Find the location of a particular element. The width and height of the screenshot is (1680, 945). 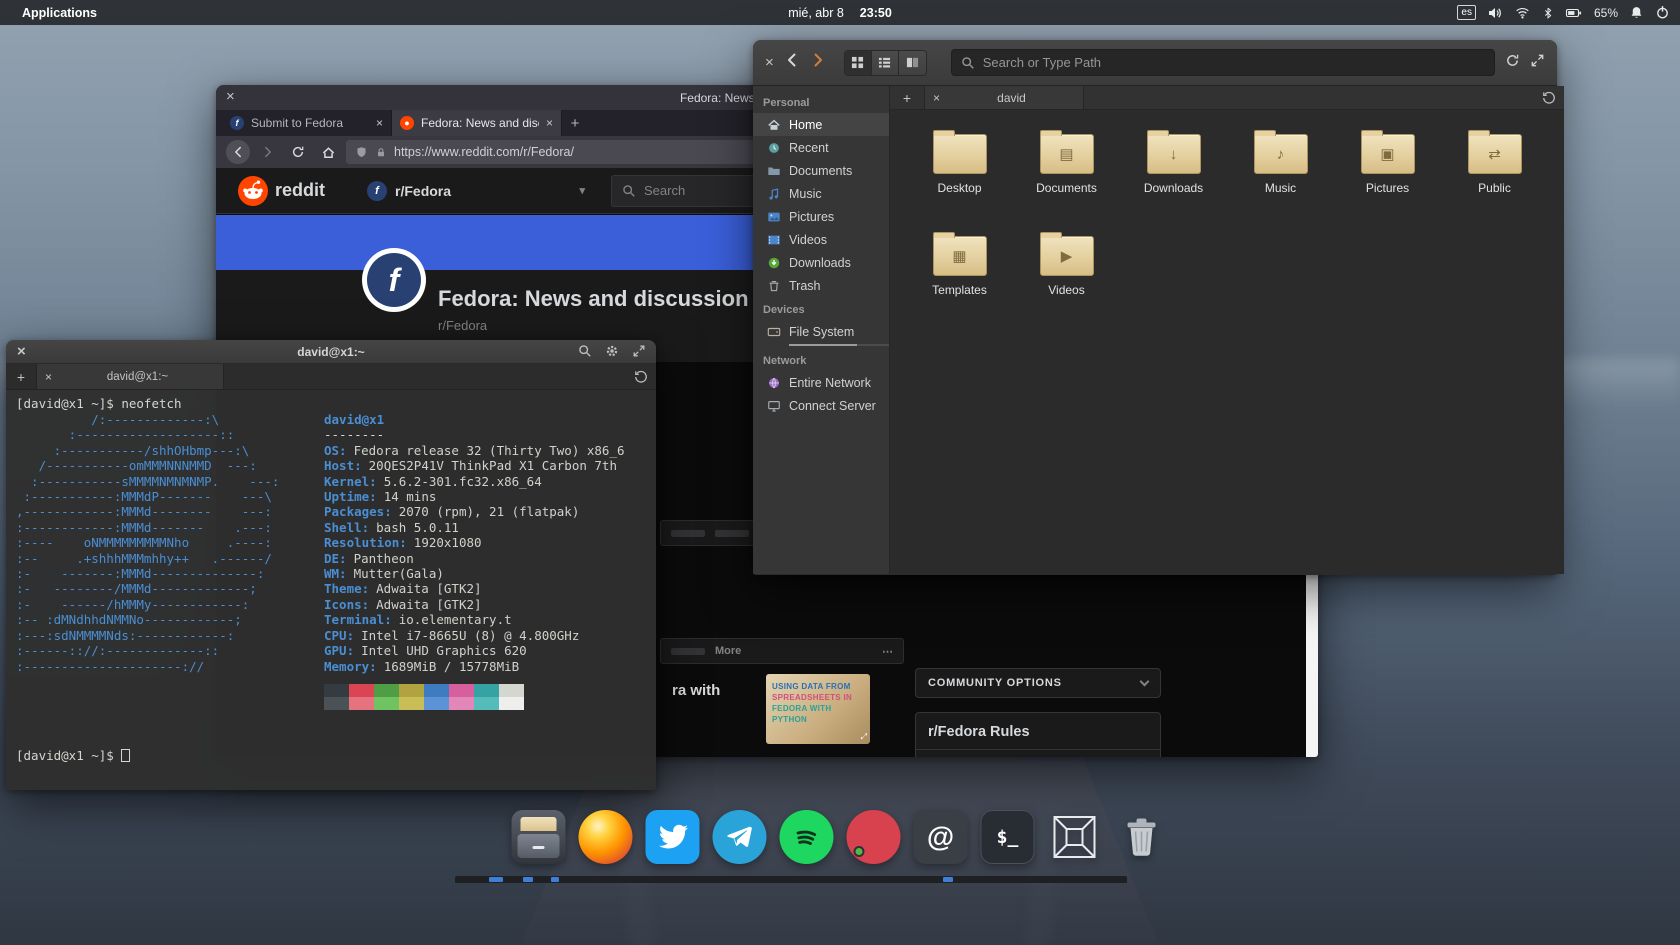

sidebar-item-entire-network: Entire Network is located at coordinates (821, 382).